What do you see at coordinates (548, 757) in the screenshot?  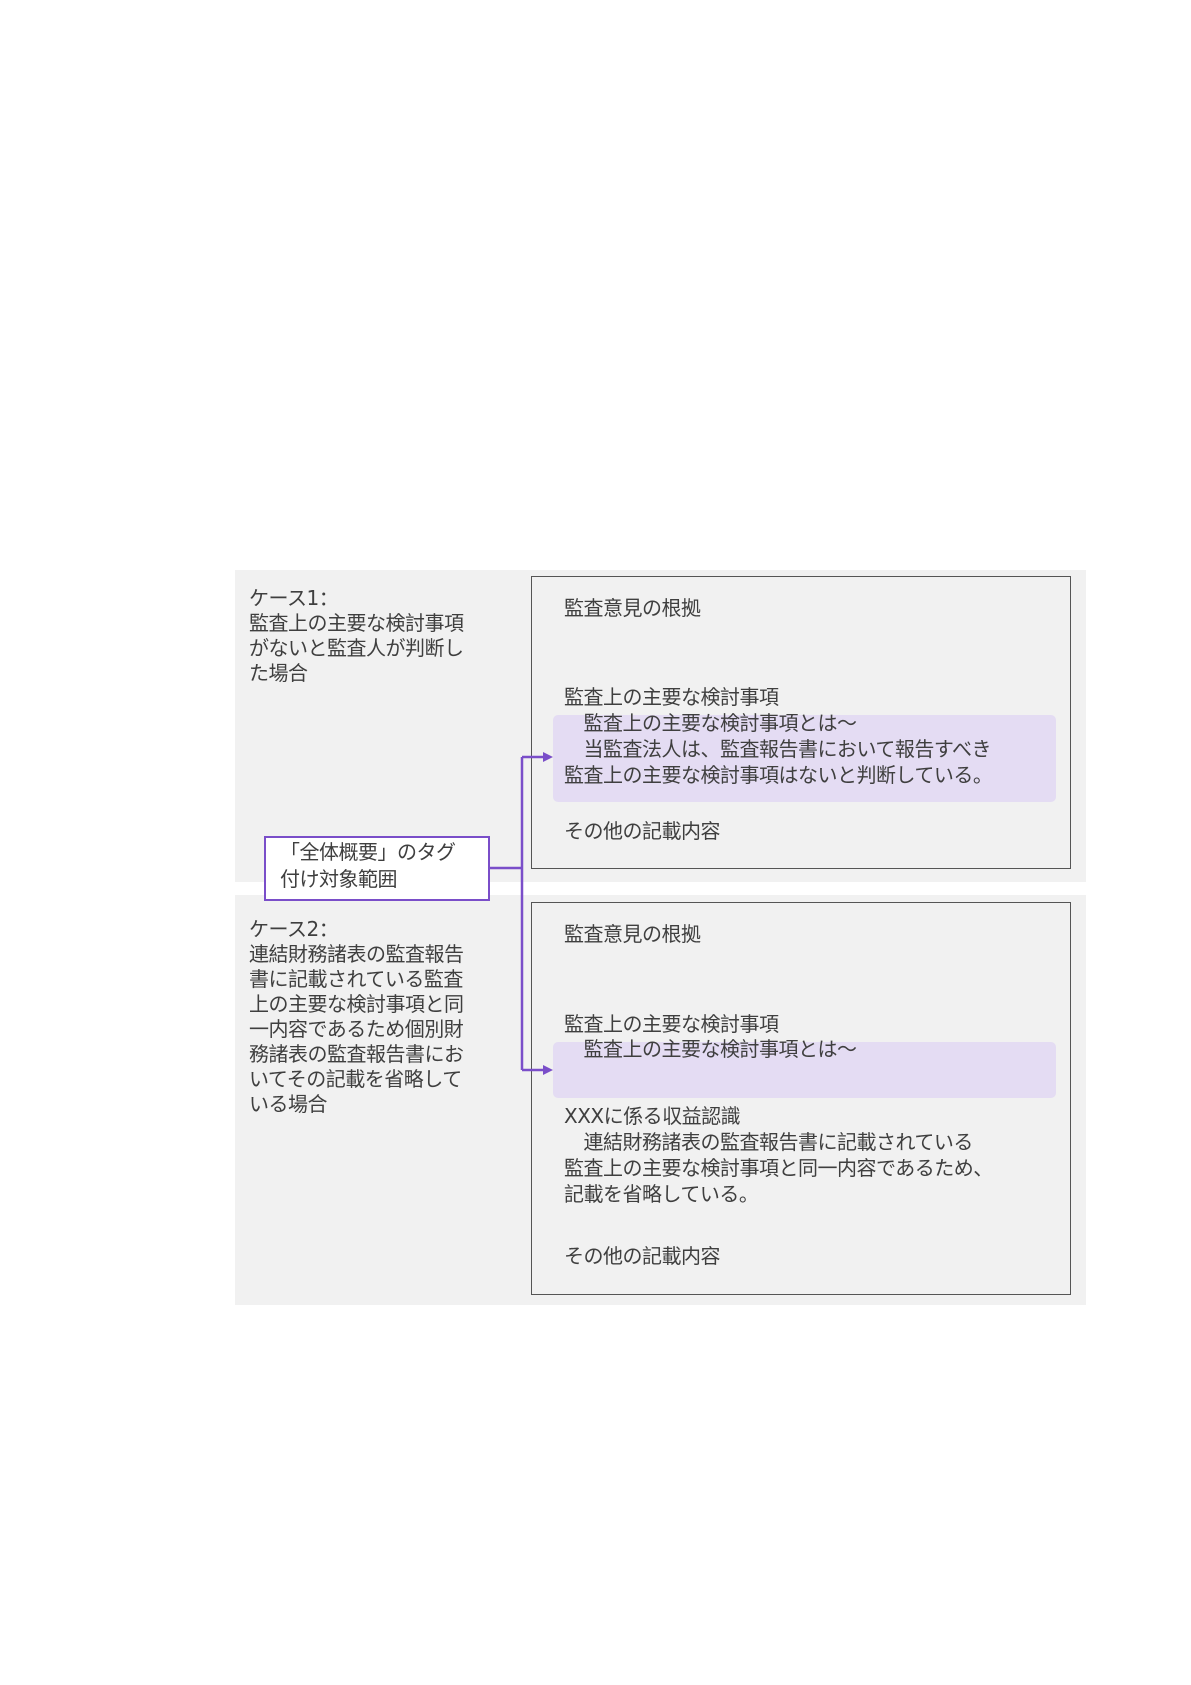 I see `arrow-head-case1` at bounding box center [548, 757].